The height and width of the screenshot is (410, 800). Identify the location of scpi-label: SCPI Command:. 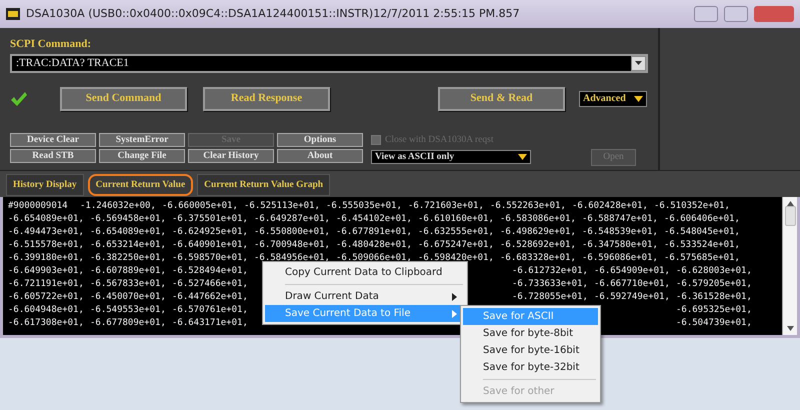
(51, 44).